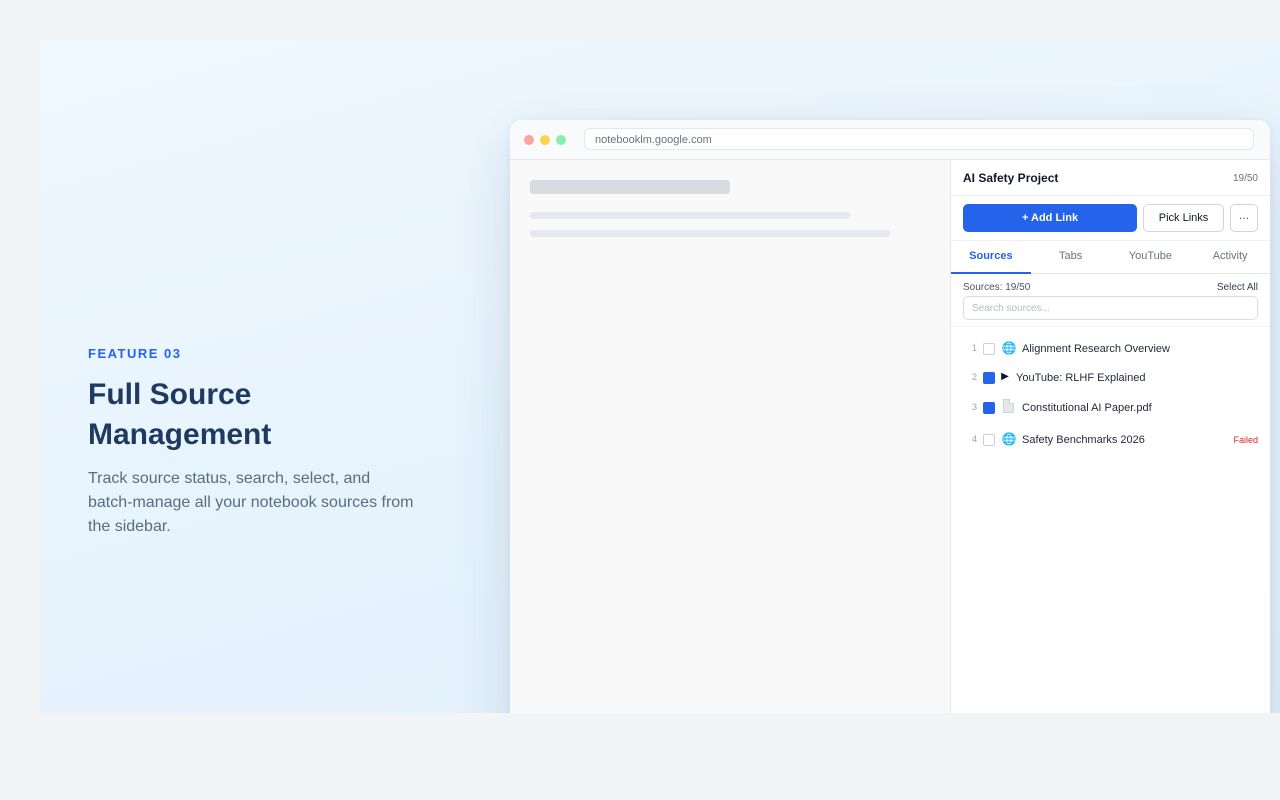 This screenshot has height=800, width=1280. What do you see at coordinates (974, 377) in the screenshot?
I see `source-index: 2` at bounding box center [974, 377].